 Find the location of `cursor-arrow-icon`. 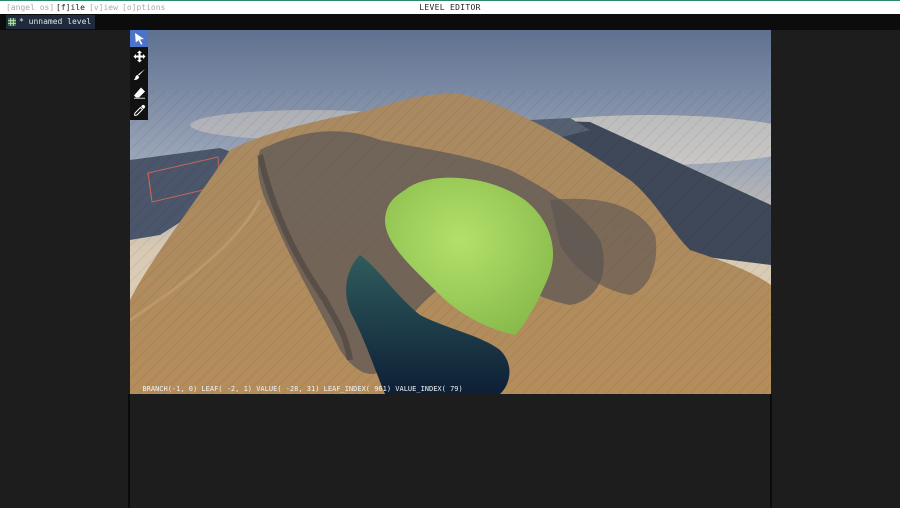

cursor-arrow-icon is located at coordinates (139, 39).